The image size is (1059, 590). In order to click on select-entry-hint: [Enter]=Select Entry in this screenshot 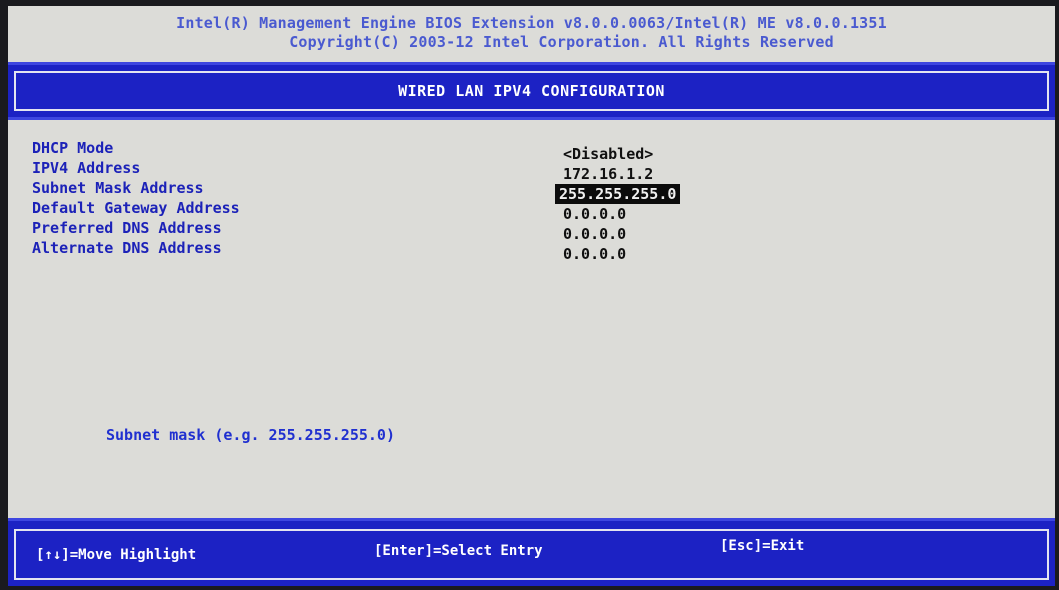, I will do `click(458, 551)`.